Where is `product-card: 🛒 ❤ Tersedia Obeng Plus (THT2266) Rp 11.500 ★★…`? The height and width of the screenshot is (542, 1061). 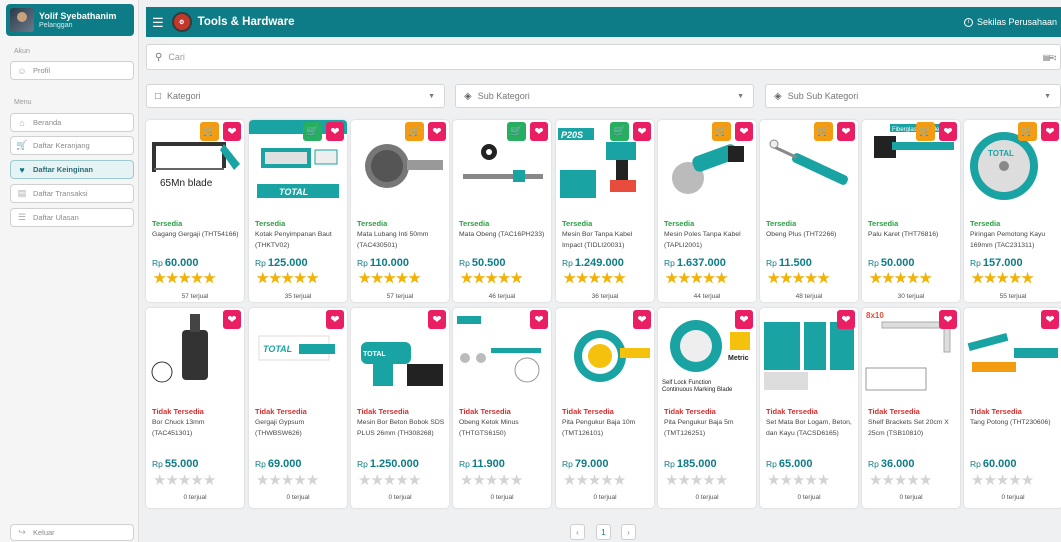 product-card: 🛒 ❤ Tersedia Obeng Plus (THT2266) Rp 11.500 ★★… is located at coordinates (809, 211).